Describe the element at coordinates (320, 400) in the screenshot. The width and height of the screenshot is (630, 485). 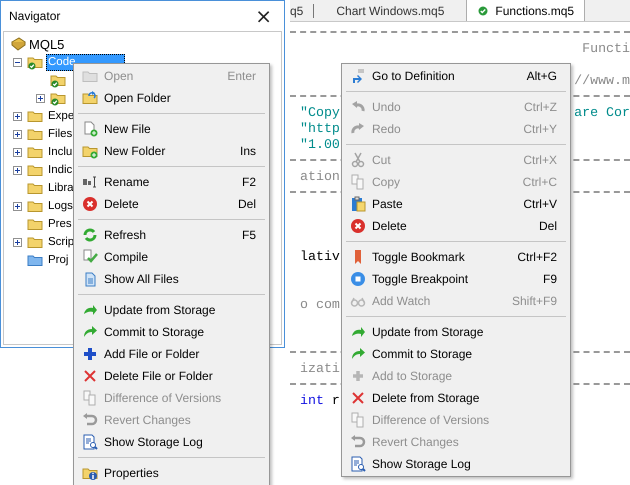
I see `code-text: int r` at that location.